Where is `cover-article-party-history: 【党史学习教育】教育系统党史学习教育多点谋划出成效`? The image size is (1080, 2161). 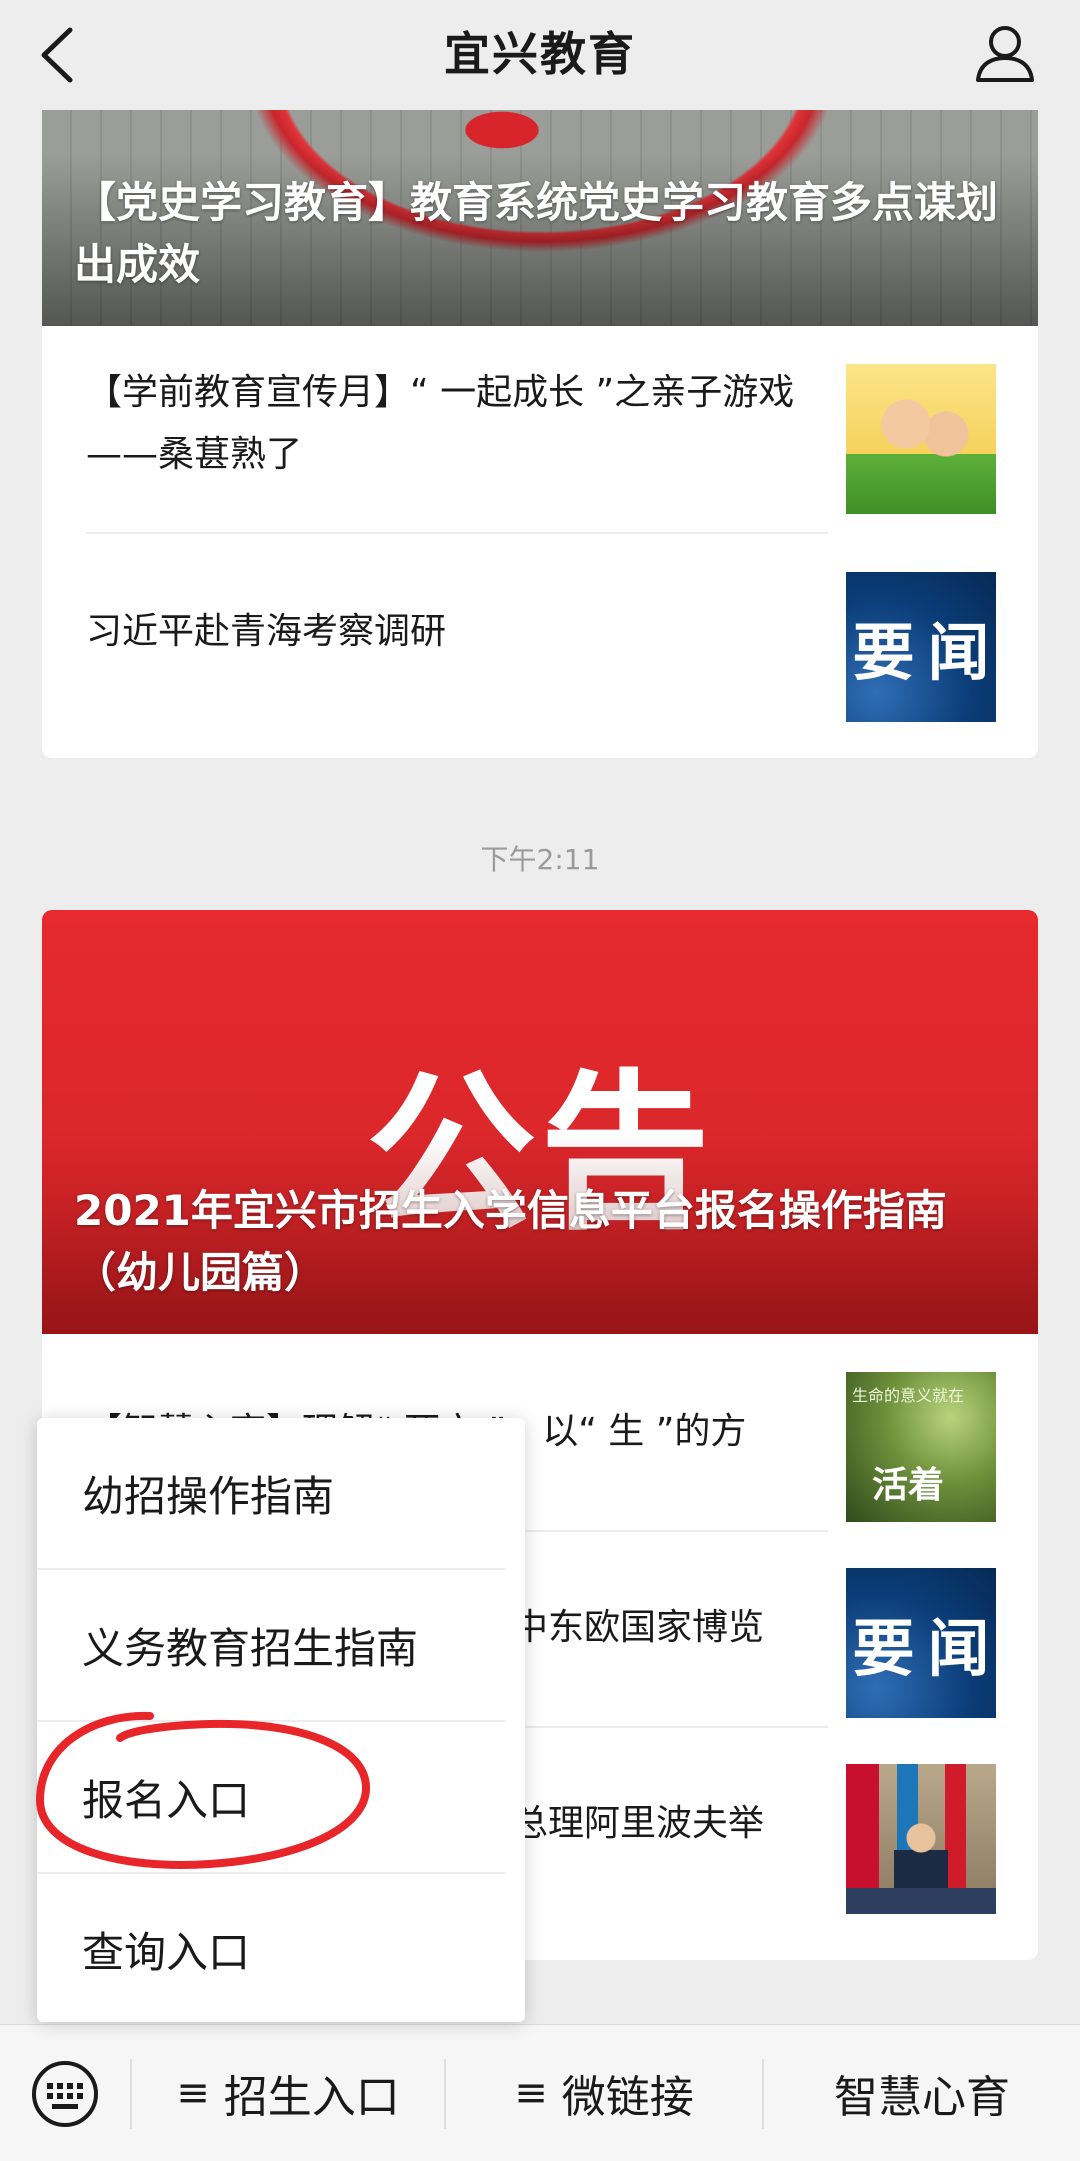 cover-article-party-history: 【党史学习教育】教育系统党史学习教育多点谋划出成效 is located at coordinates (540, 218).